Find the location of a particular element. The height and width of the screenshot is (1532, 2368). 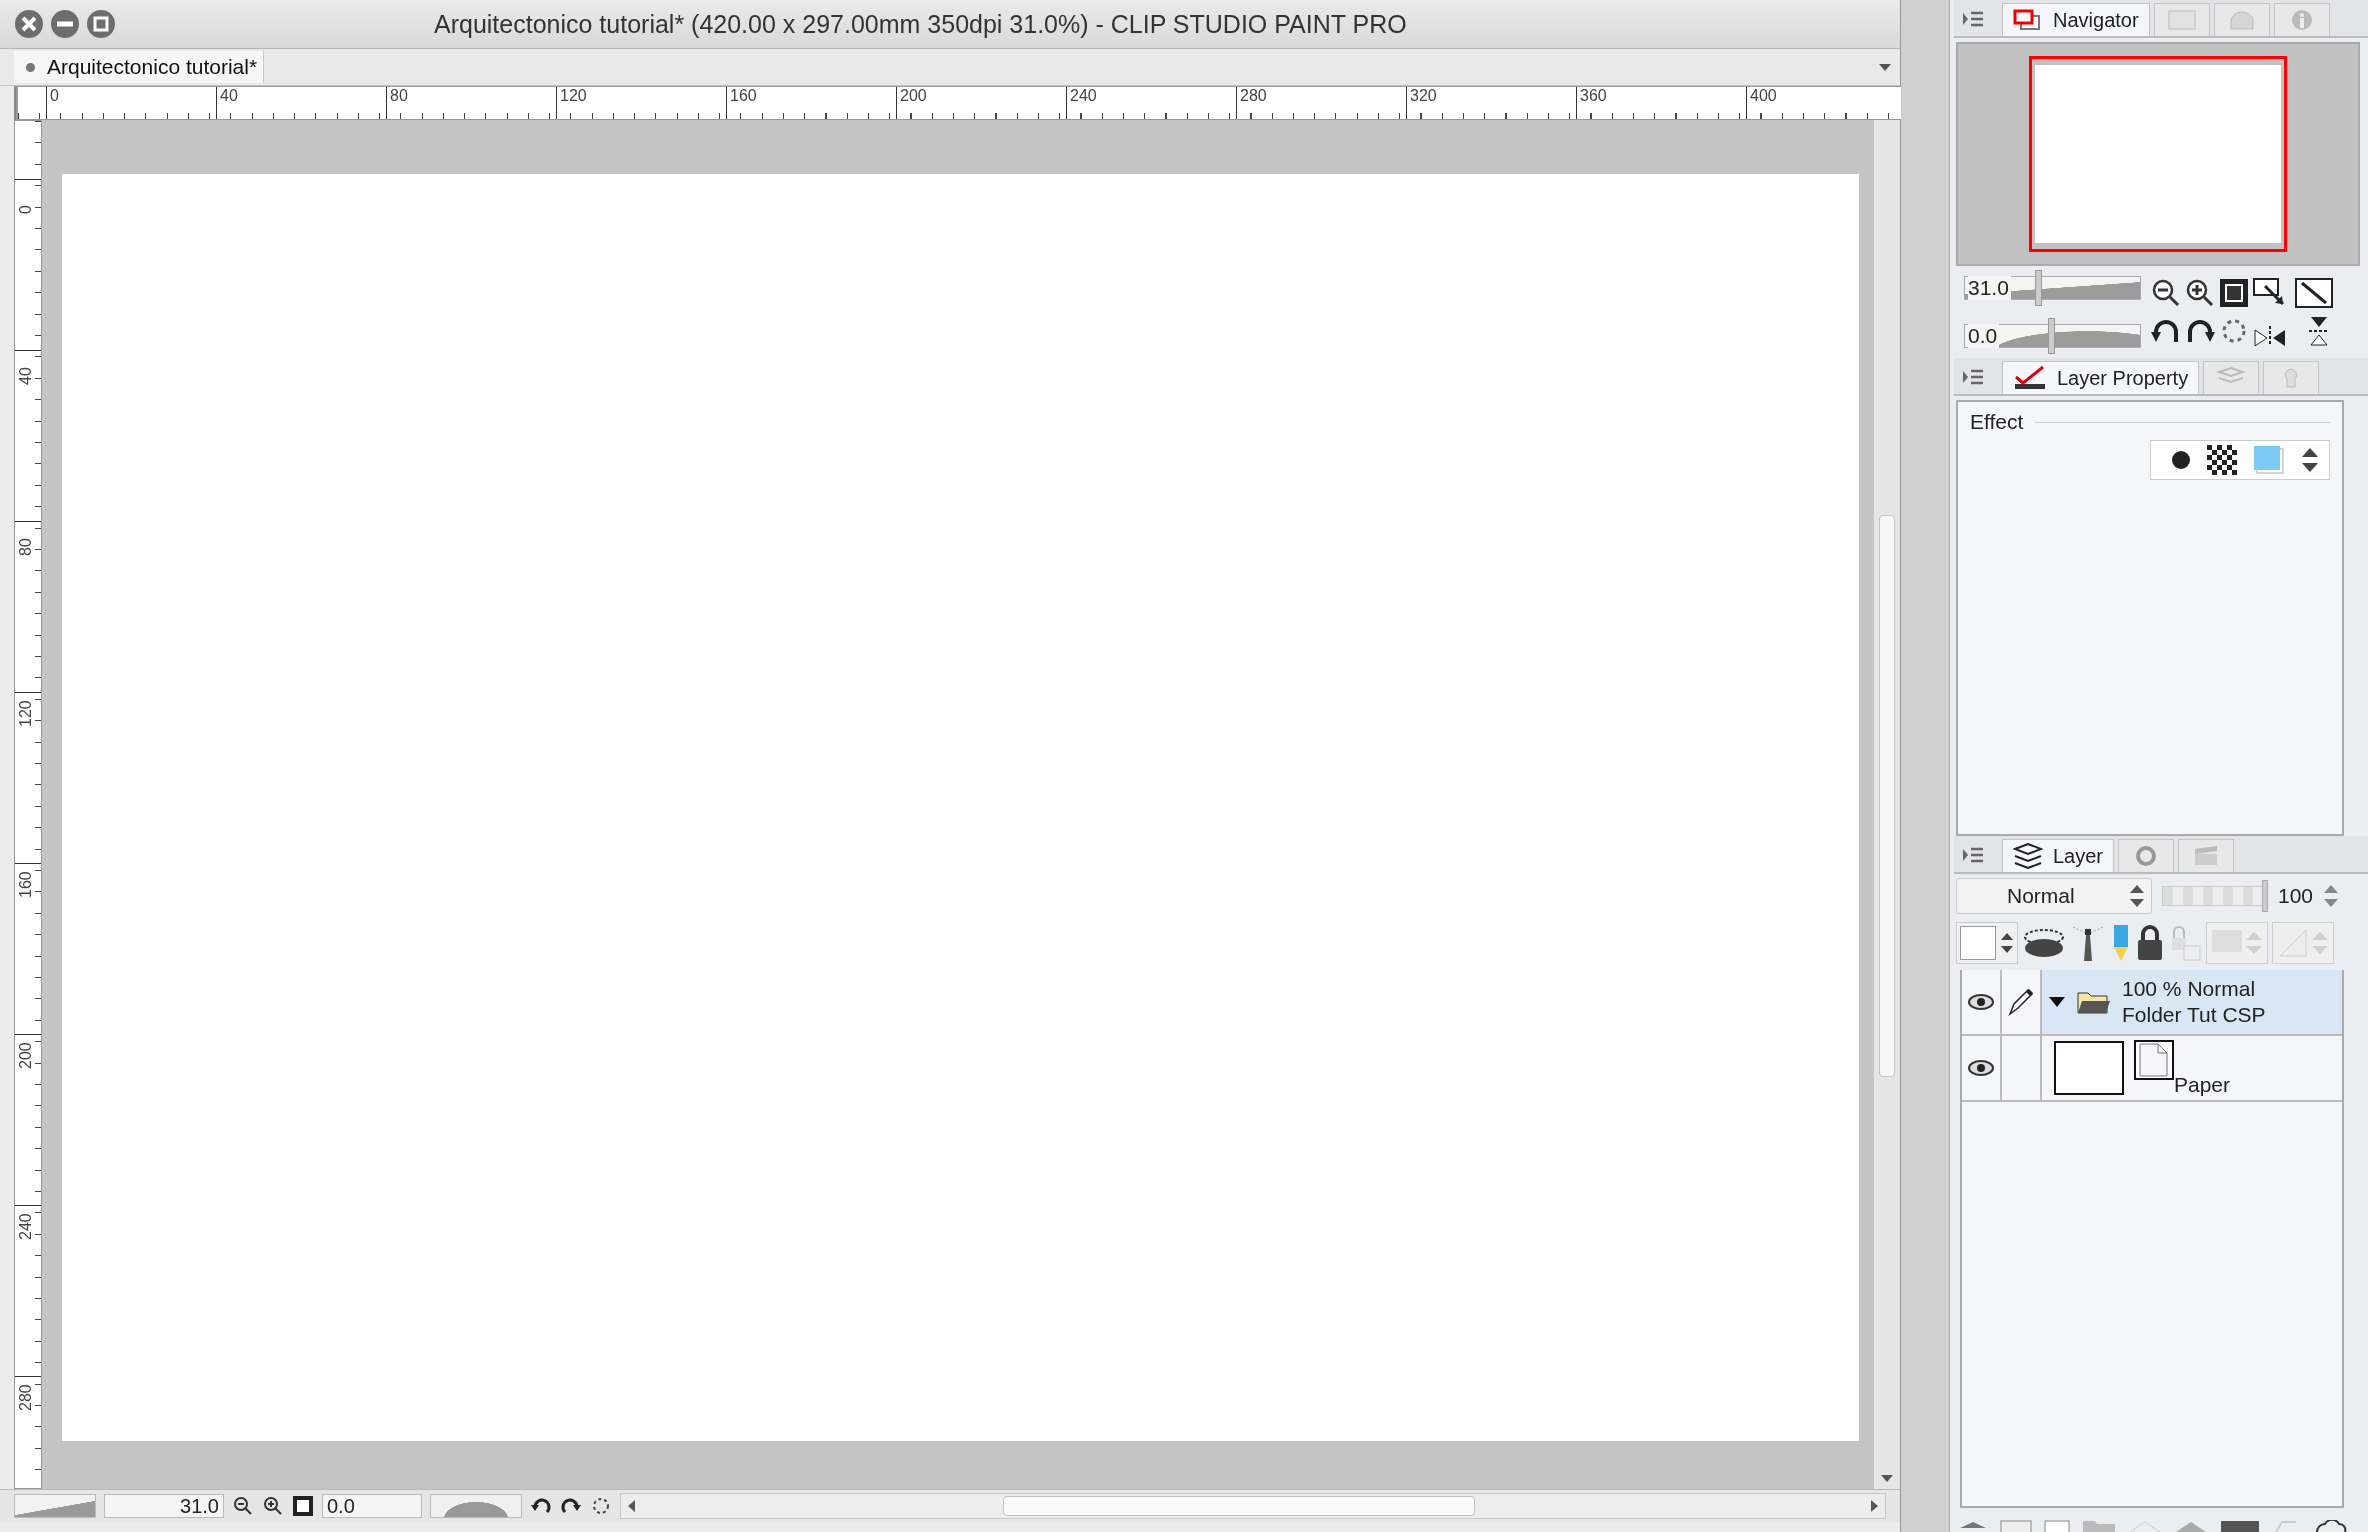

checkerboard-icon is located at coordinates (2222, 460).